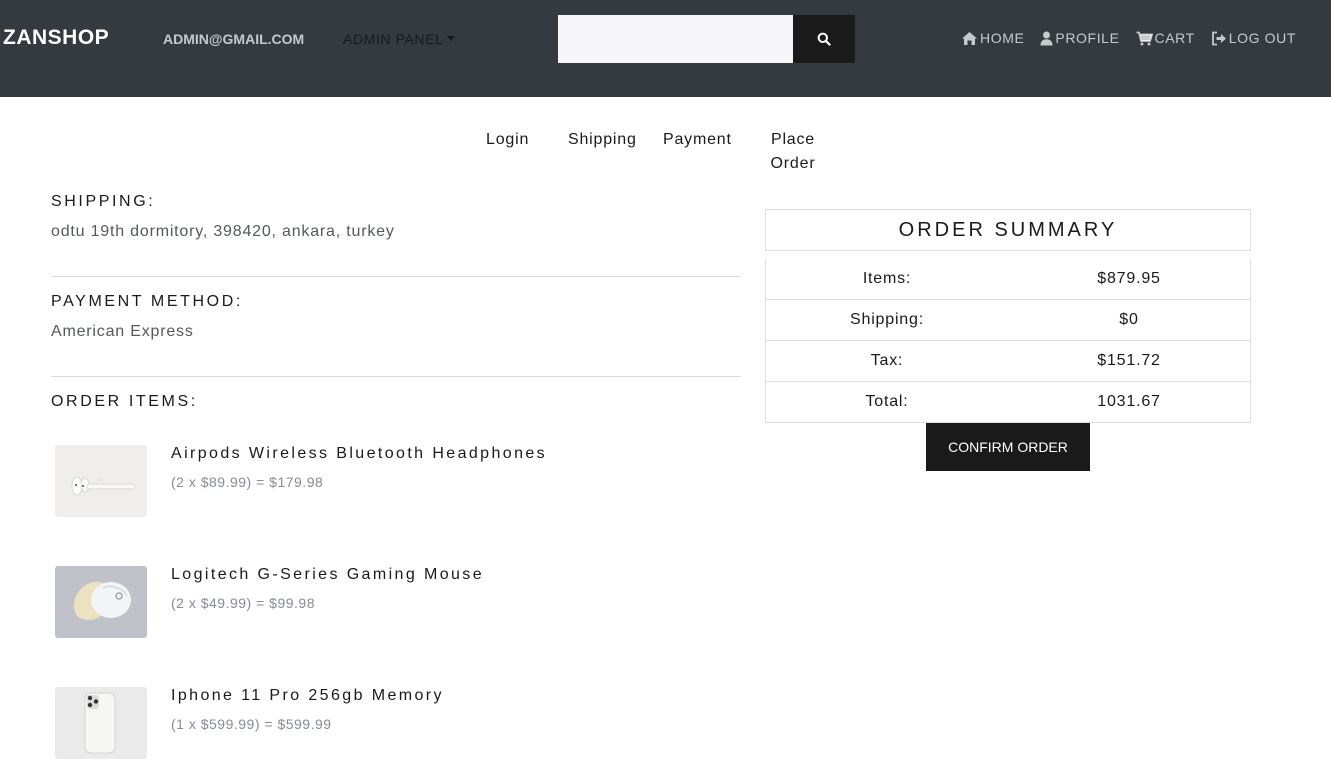 The width and height of the screenshot is (1331, 777). I want to click on summary-row-total: Total: 1031.67, so click(1008, 401).